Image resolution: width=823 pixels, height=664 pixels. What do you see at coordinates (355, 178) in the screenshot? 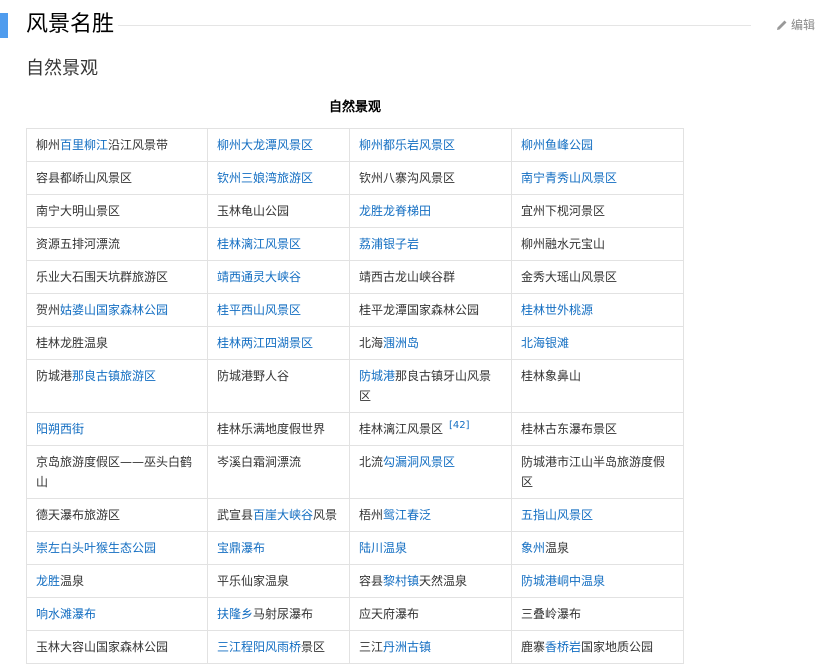
I see `table-row: 容县都峤山风景区 钦州三娘湾旅游区 钦州八寨沟风景区 南宁青秀山风景区` at bounding box center [355, 178].